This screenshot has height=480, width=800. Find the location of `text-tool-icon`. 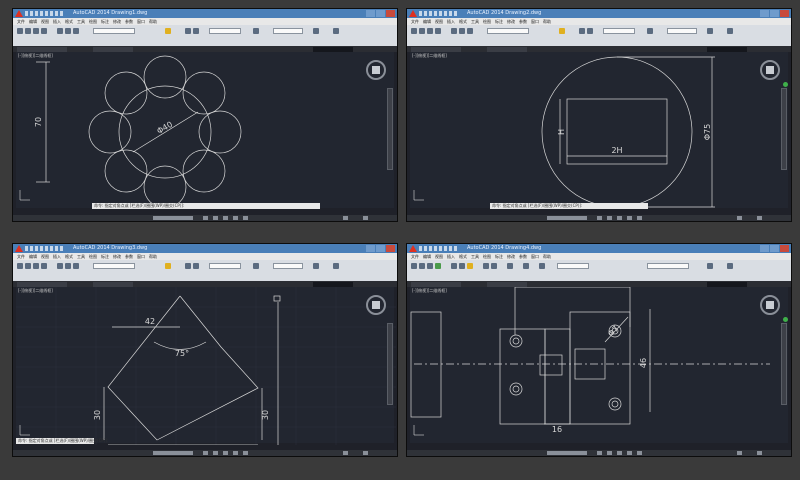

text-tool-icon is located at coordinates (582, 31).